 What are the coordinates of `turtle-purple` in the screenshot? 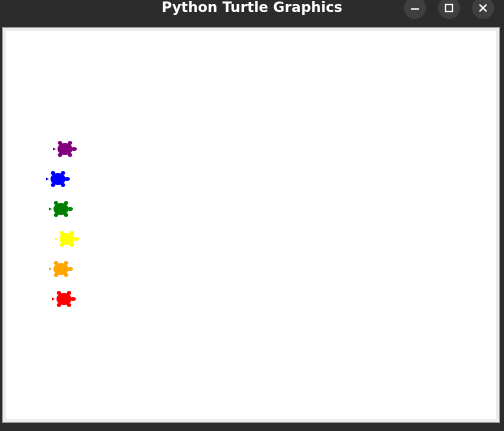 It's located at (65, 149).